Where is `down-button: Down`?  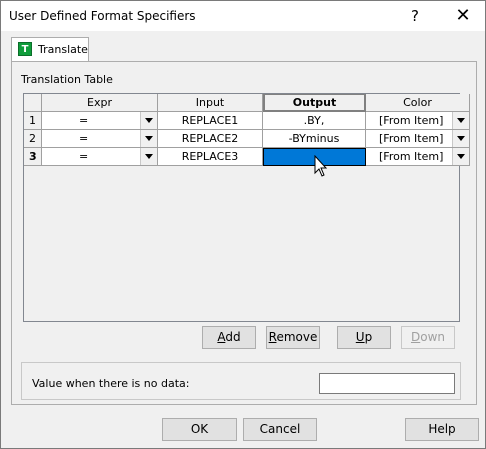 down-button: Down is located at coordinates (428, 337).